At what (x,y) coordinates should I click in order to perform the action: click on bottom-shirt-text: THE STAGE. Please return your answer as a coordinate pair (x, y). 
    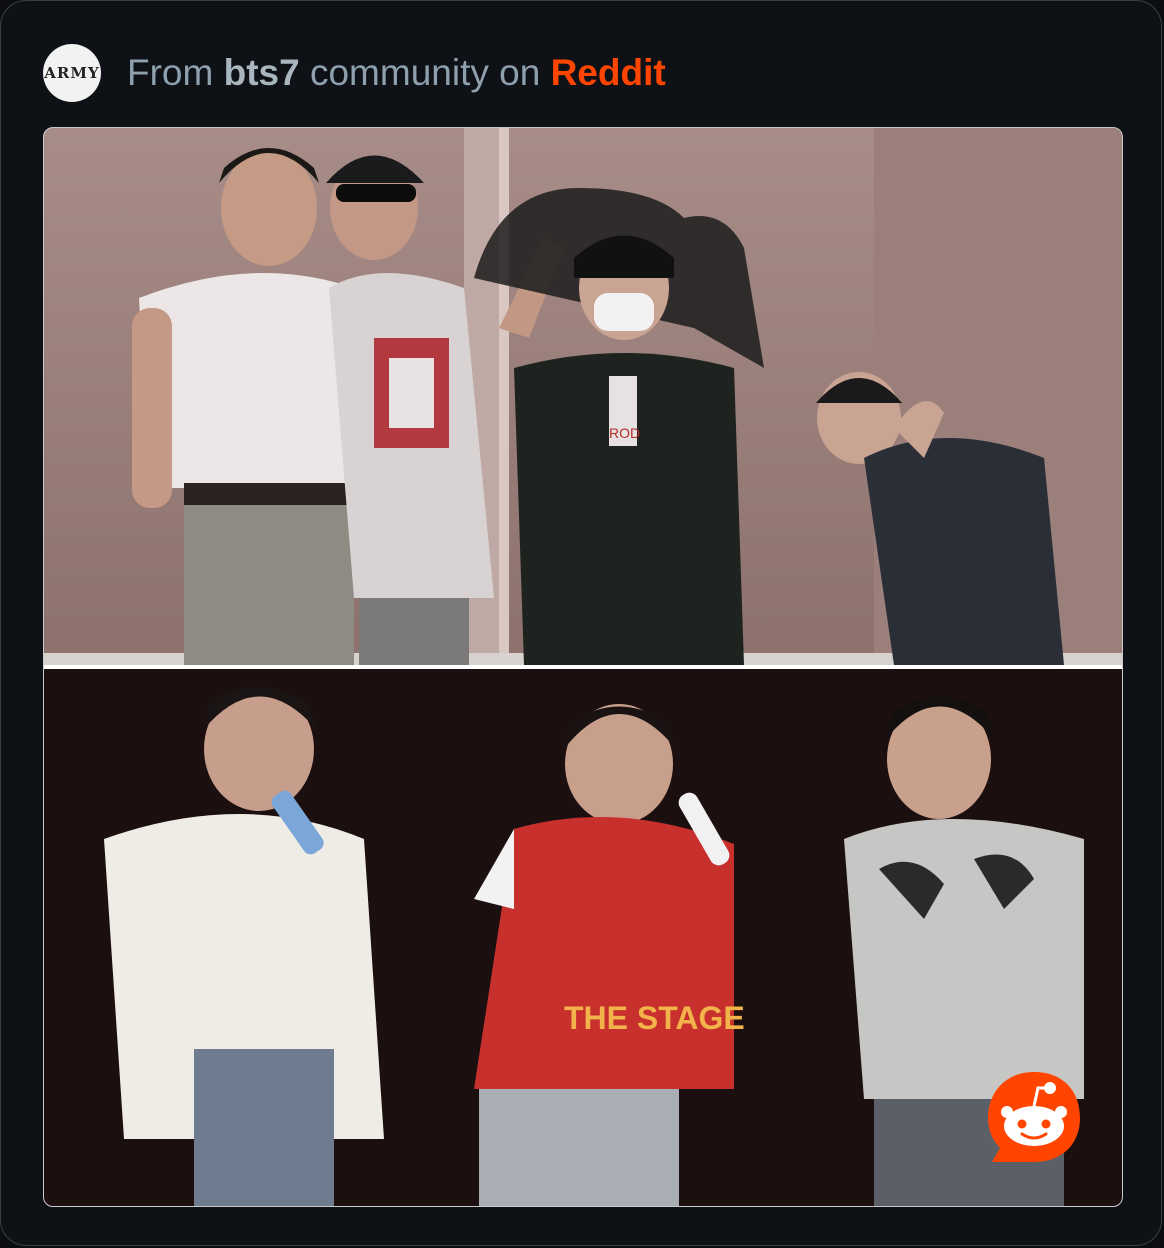
    Looking at the image, I should click on (654, 1018).